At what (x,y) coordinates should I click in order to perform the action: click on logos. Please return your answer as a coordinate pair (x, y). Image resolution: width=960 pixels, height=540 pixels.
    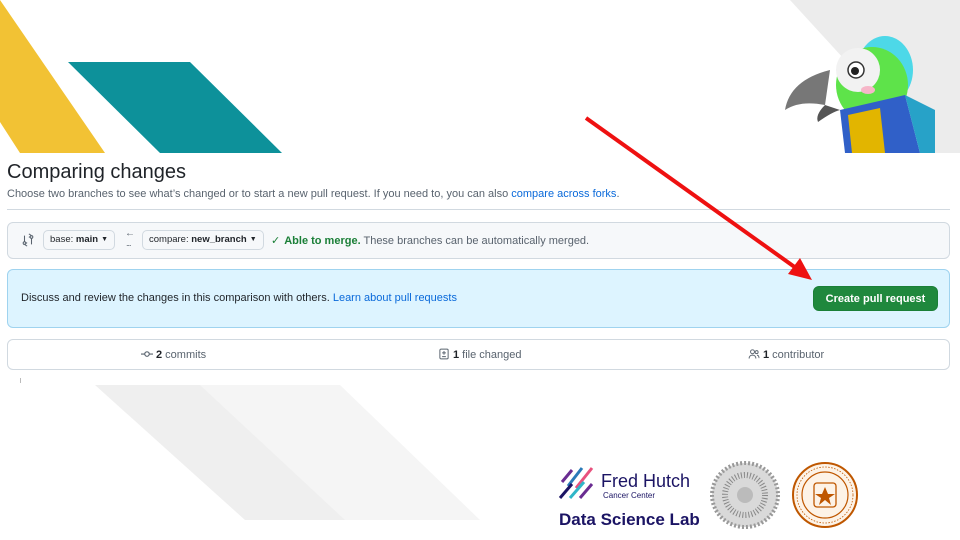
    Looking at the image, I should click on (708, 495).